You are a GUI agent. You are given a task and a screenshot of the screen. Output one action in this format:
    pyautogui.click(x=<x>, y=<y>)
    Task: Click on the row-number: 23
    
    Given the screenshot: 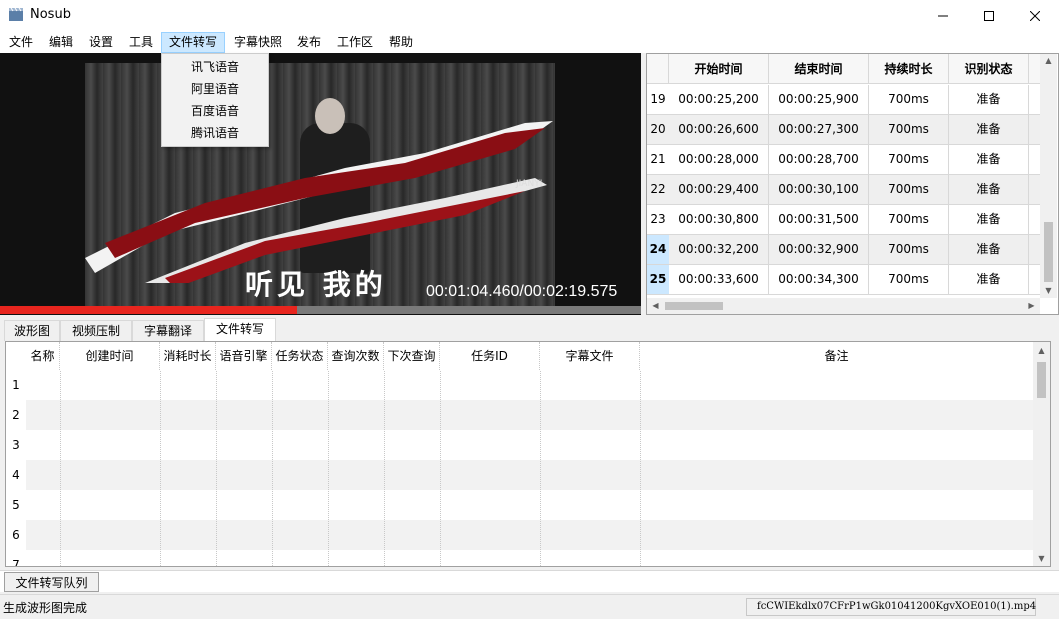 What is the action you would take?
    pyautogui.click(x=658, y=219)
    